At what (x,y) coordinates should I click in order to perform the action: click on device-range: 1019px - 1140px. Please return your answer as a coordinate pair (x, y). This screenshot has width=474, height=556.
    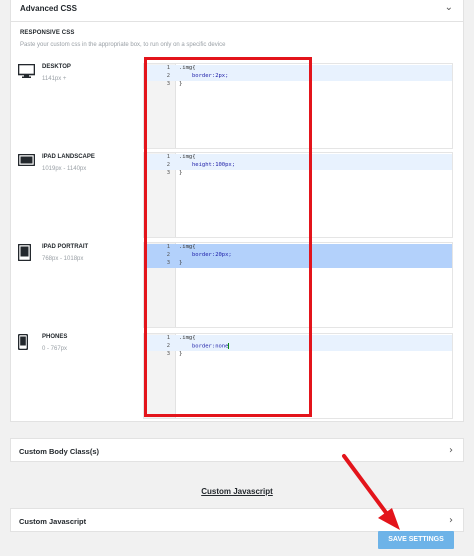
    Looking at the image, I should click on (64, 169).